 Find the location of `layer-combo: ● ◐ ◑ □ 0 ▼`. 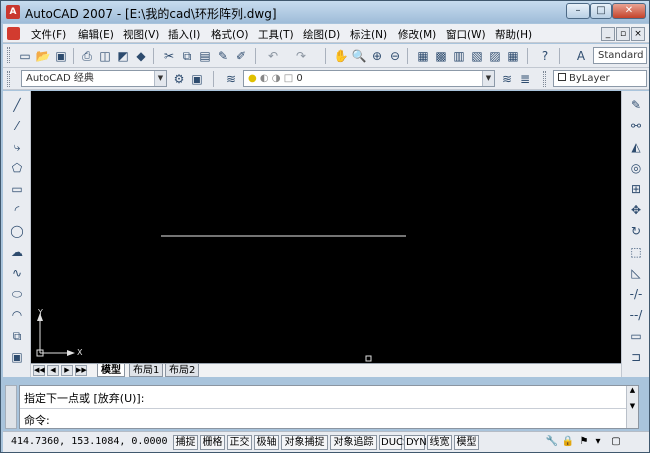

layer-combo: ● ◐ ◑ □ 0 ▼ is located at coordinates (369, 78).